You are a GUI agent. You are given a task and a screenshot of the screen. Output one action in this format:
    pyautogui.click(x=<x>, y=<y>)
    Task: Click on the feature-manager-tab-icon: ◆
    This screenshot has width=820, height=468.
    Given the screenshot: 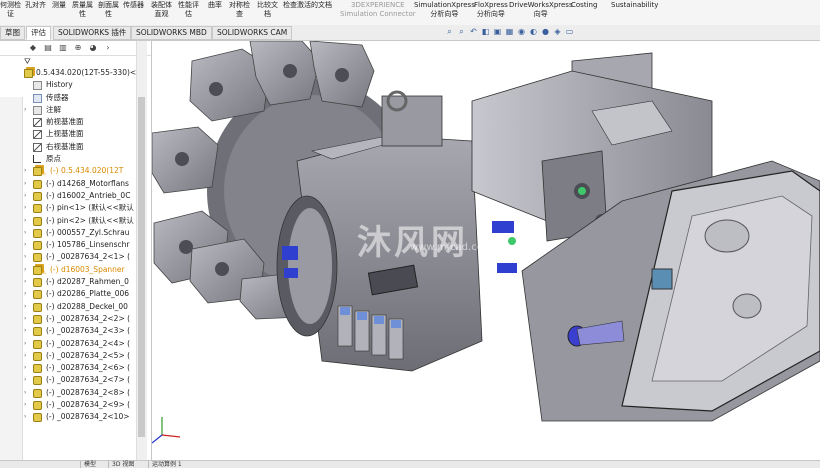 What is the action you would take?
    pyautogui.click(x=33, y=48)
    